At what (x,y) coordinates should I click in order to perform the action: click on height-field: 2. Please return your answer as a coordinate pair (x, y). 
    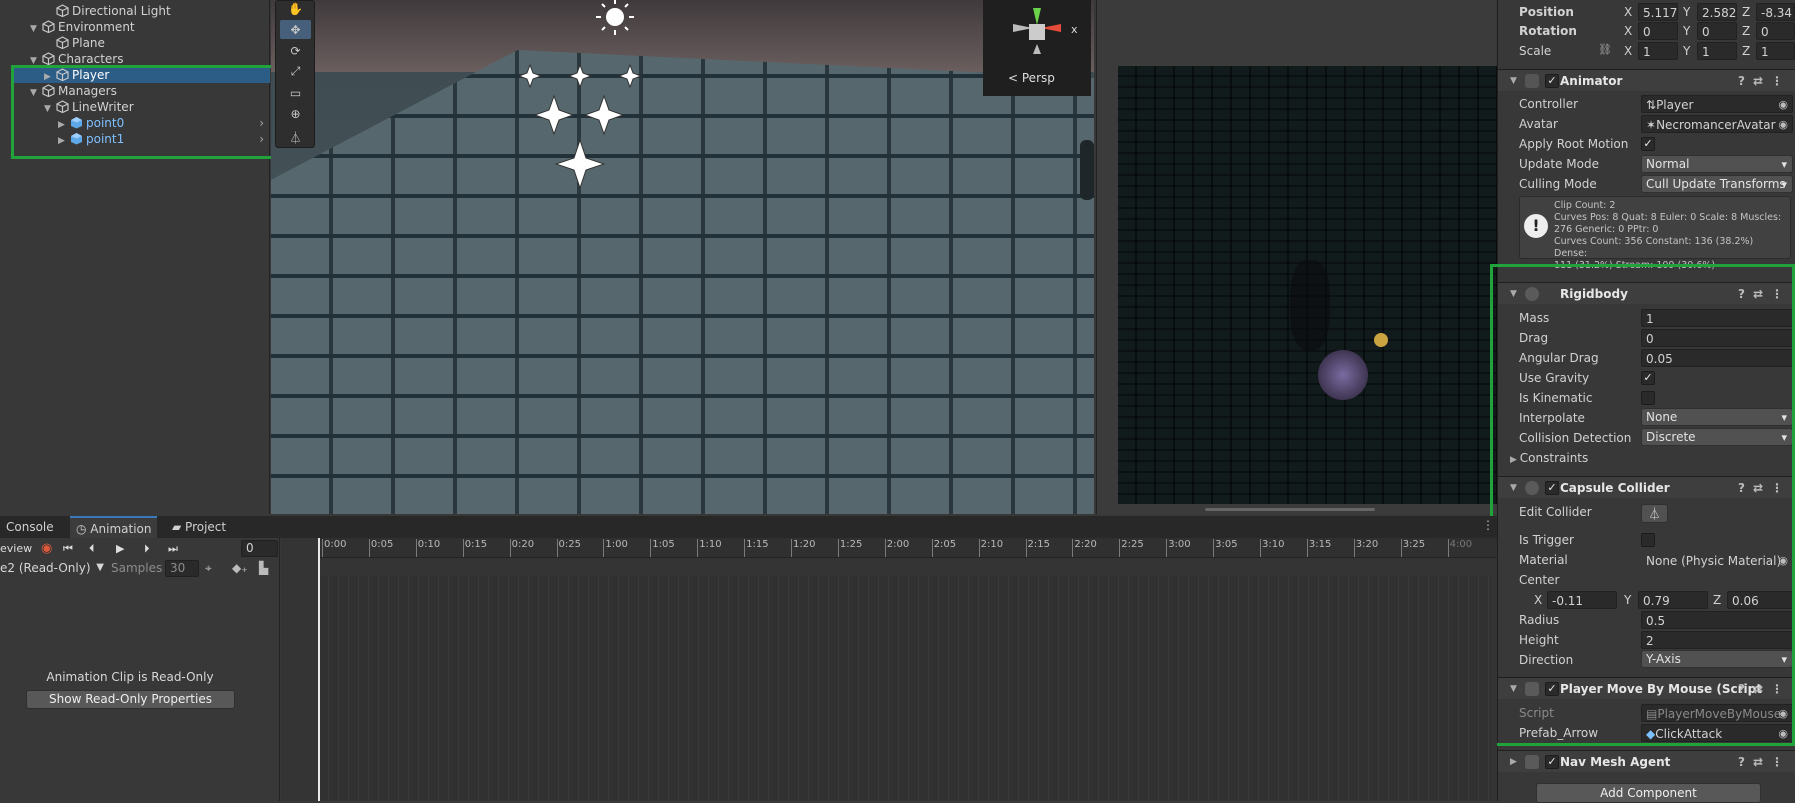
    Looking at the image, I should click on (1718, 640).